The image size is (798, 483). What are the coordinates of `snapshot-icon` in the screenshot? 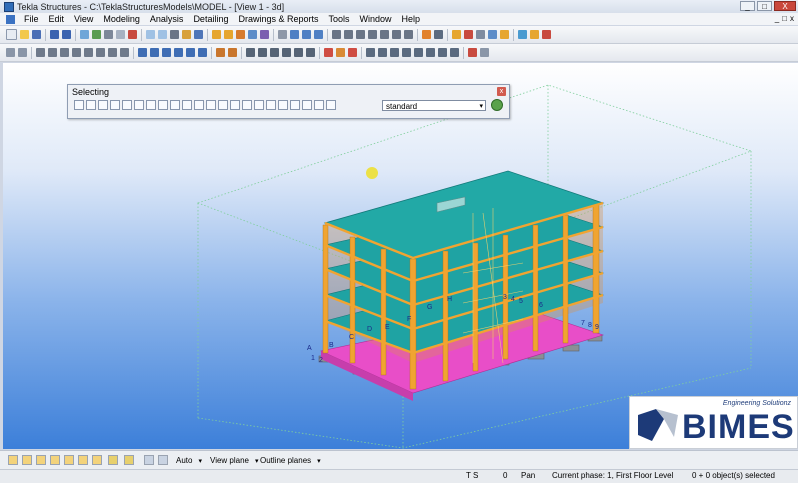 It's located at (96, 34).